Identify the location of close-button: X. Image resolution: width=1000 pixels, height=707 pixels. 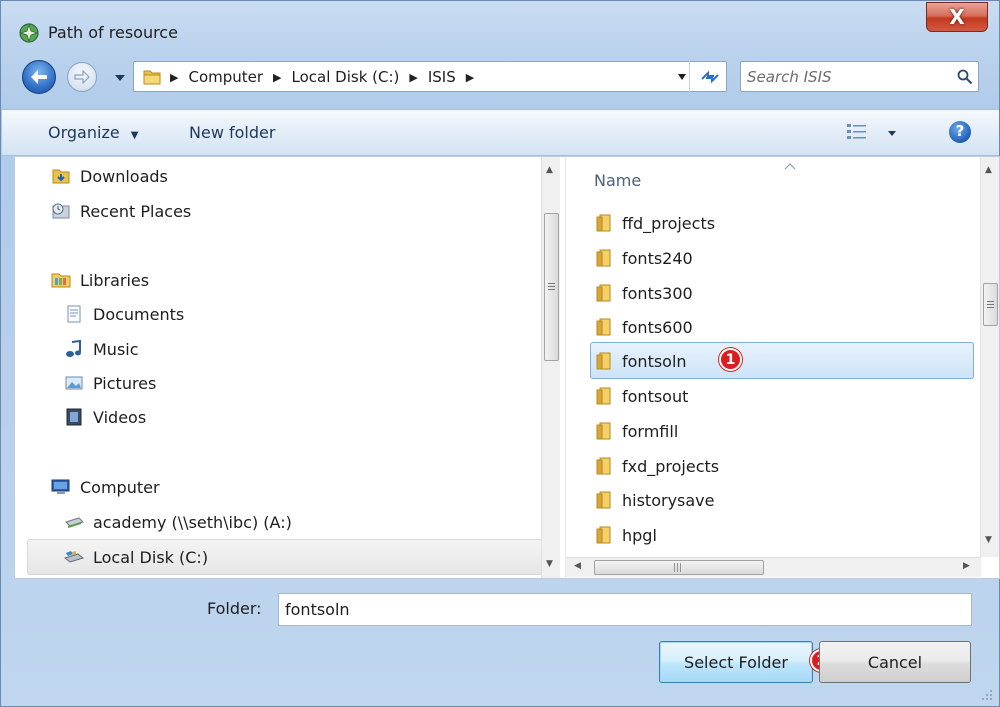
(957, 17).